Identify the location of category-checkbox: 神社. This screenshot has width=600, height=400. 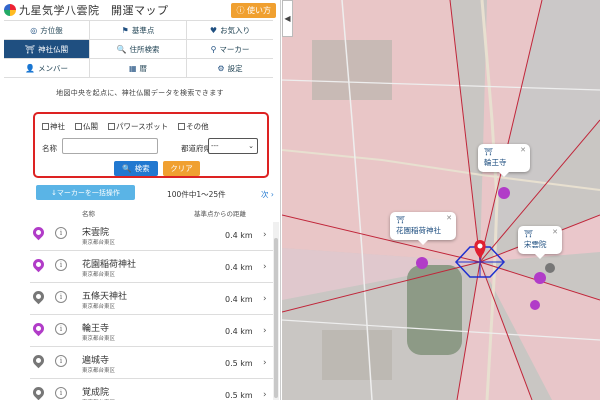
(53, 126).